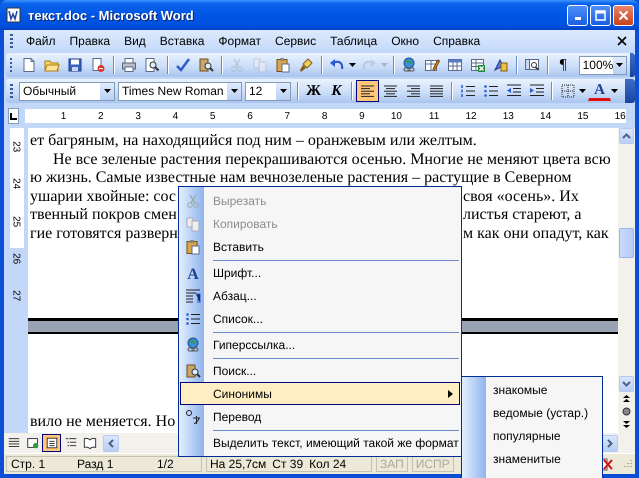 Image resolution: width=639 pixels, height=478 pixels. I want to click on increase-indent-icon, so click(536, 91).